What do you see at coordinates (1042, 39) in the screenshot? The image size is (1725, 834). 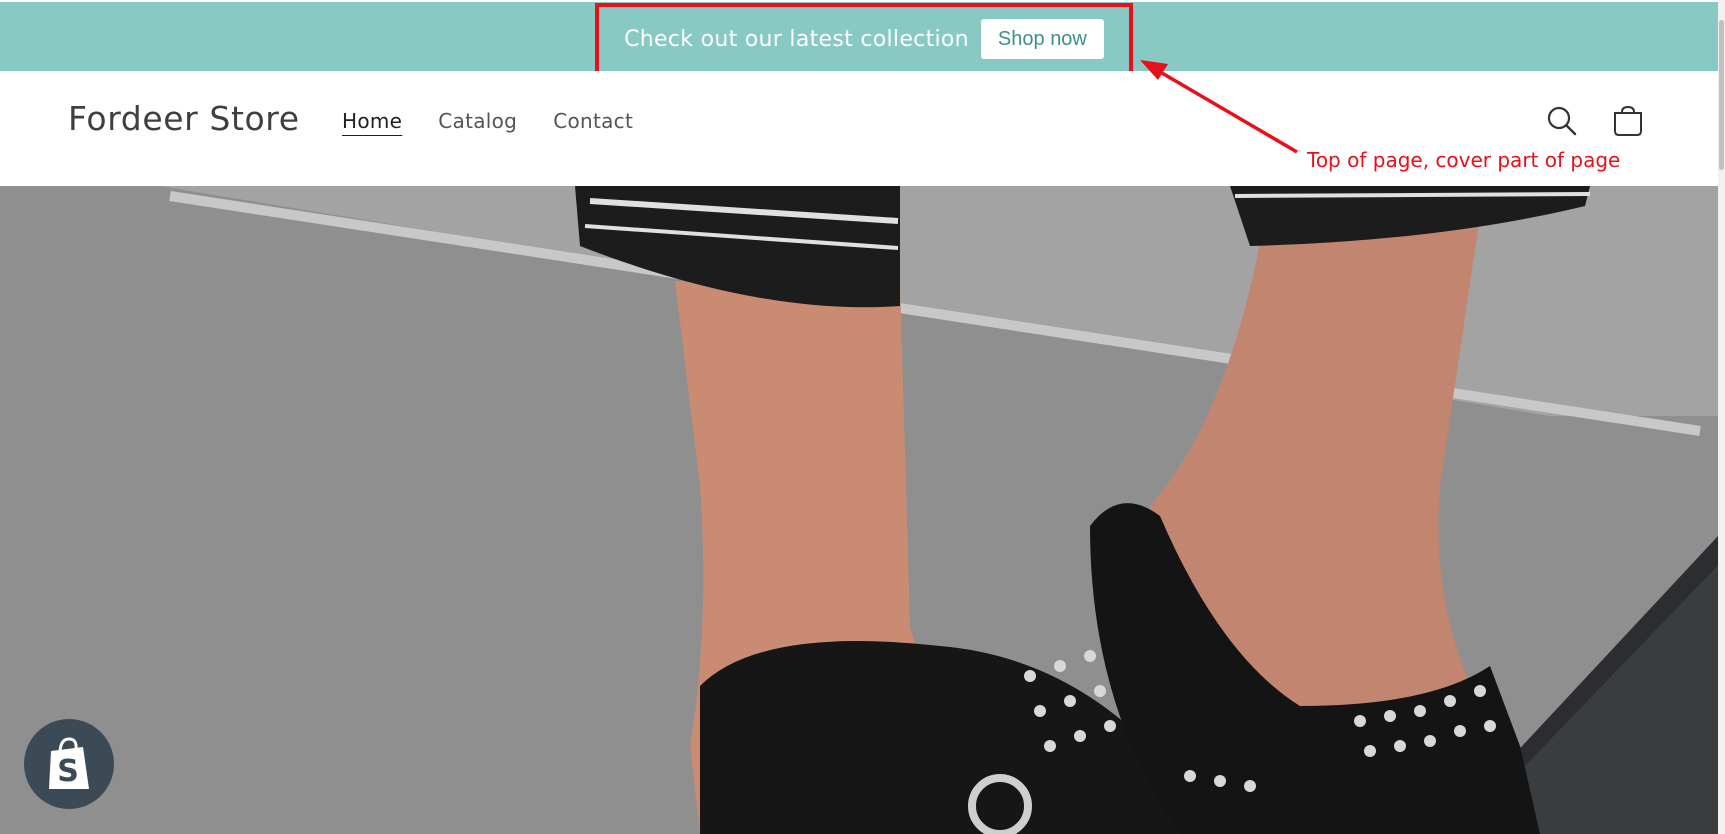 I see `shop-now-button: Shop now` at bounding box center [1042, 39].